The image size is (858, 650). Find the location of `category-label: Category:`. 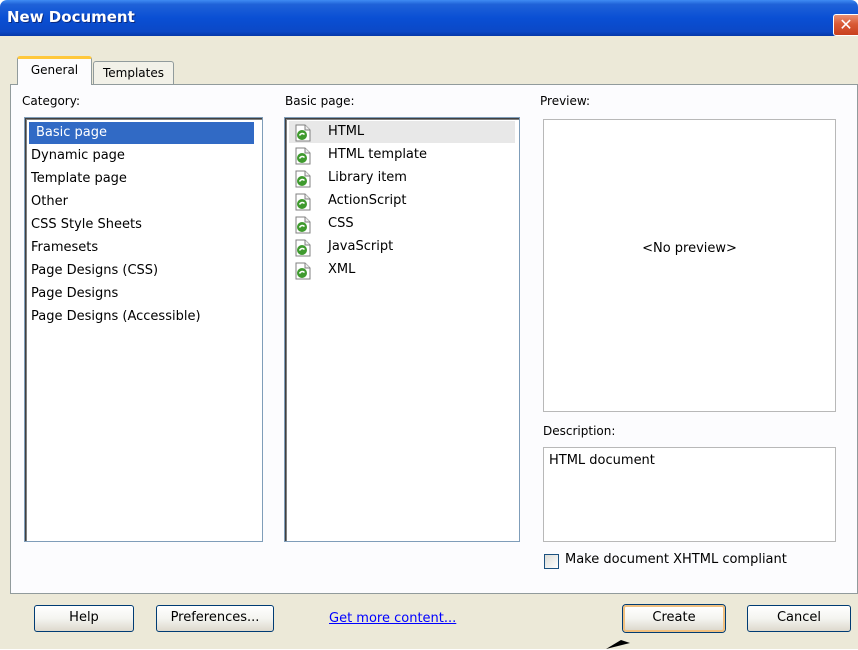

category-label: Category: is located at coordinates (51, 101).